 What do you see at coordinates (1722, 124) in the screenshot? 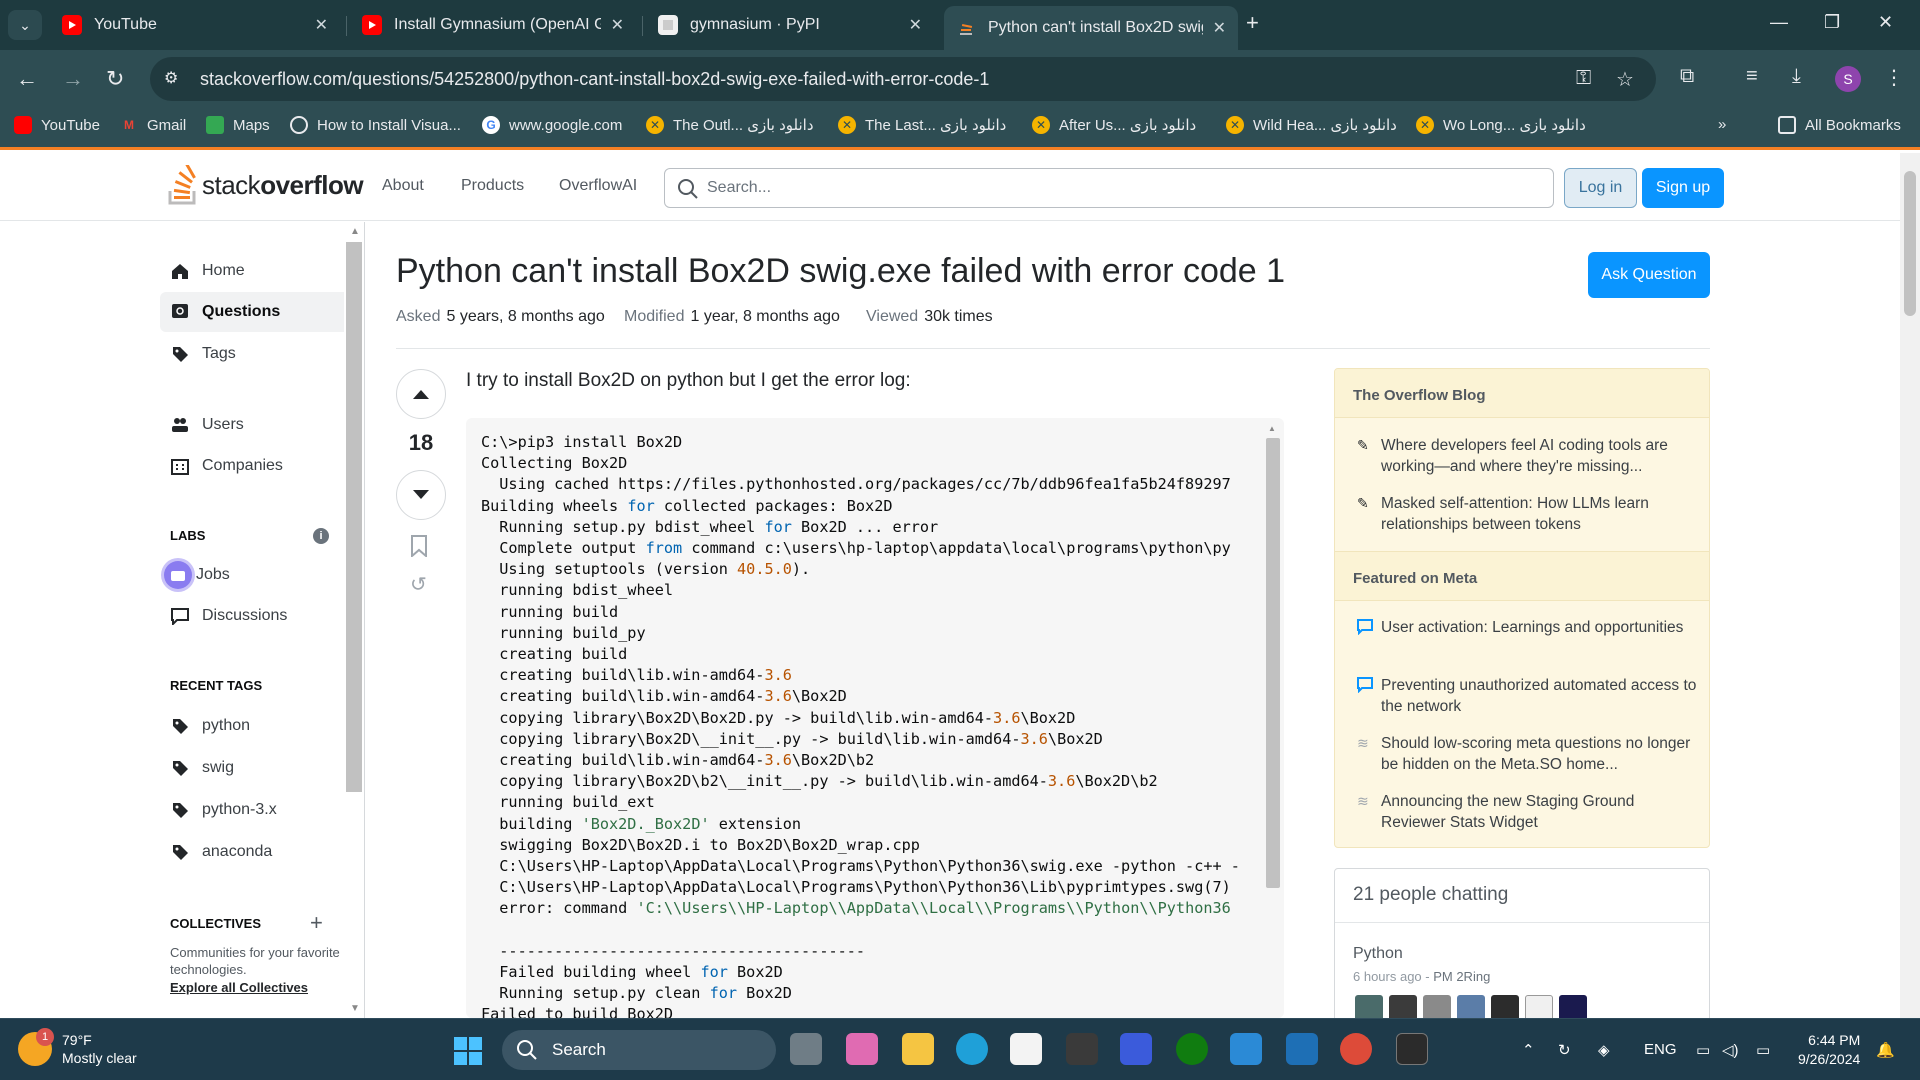
I see `more-bookmarks-chevron-icon: »` at bounding box center [1722, 124].